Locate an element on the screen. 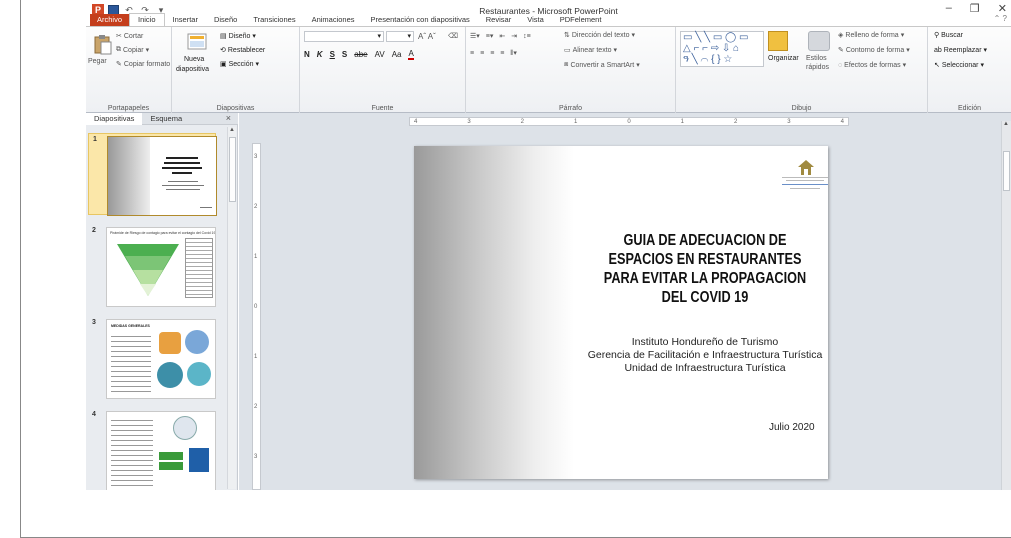 This screenshot has height=538, width=1011. tab-transiciones: Transiciones is located at coordinates (274, 20).